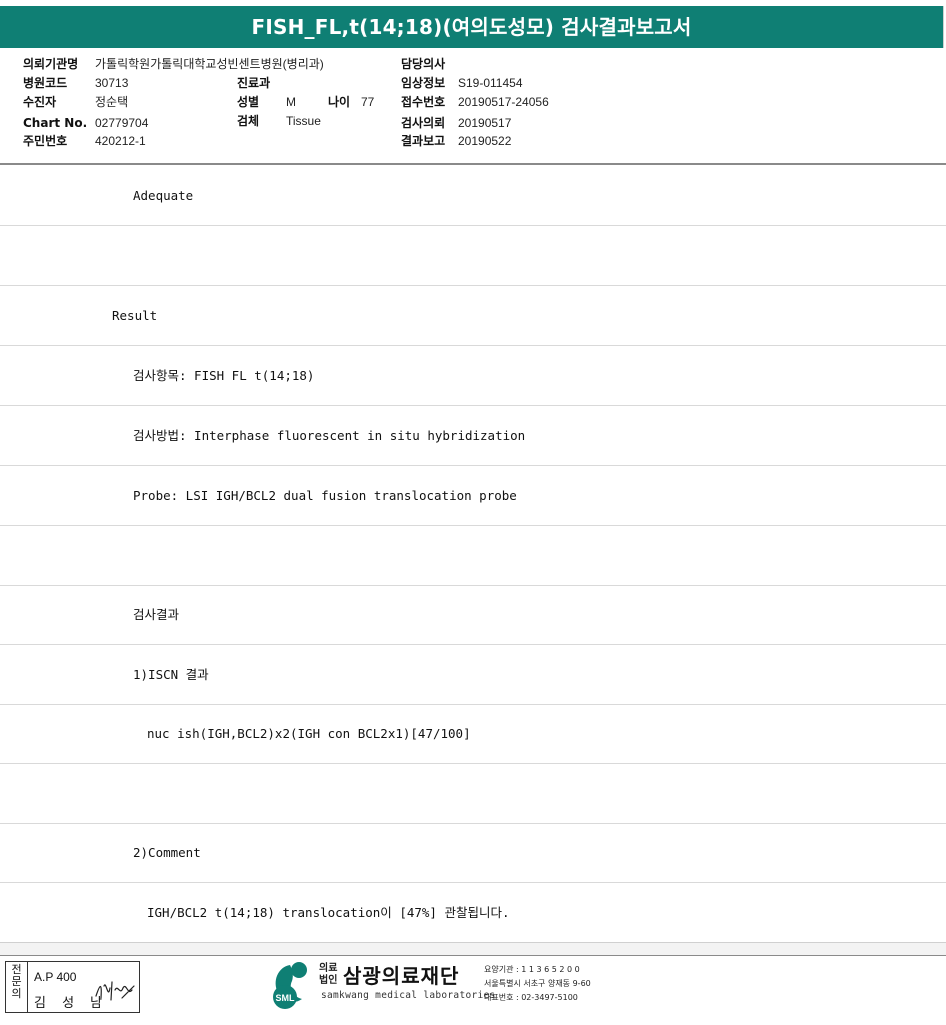  I want to click on report-row: 1)ISCN 결과, so click(473, 675).